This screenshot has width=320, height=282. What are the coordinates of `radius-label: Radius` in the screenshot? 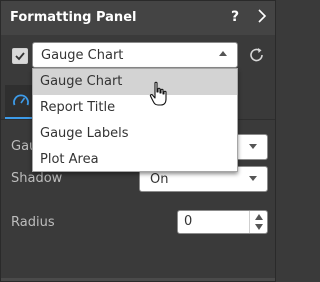 It's located at (33, 222).